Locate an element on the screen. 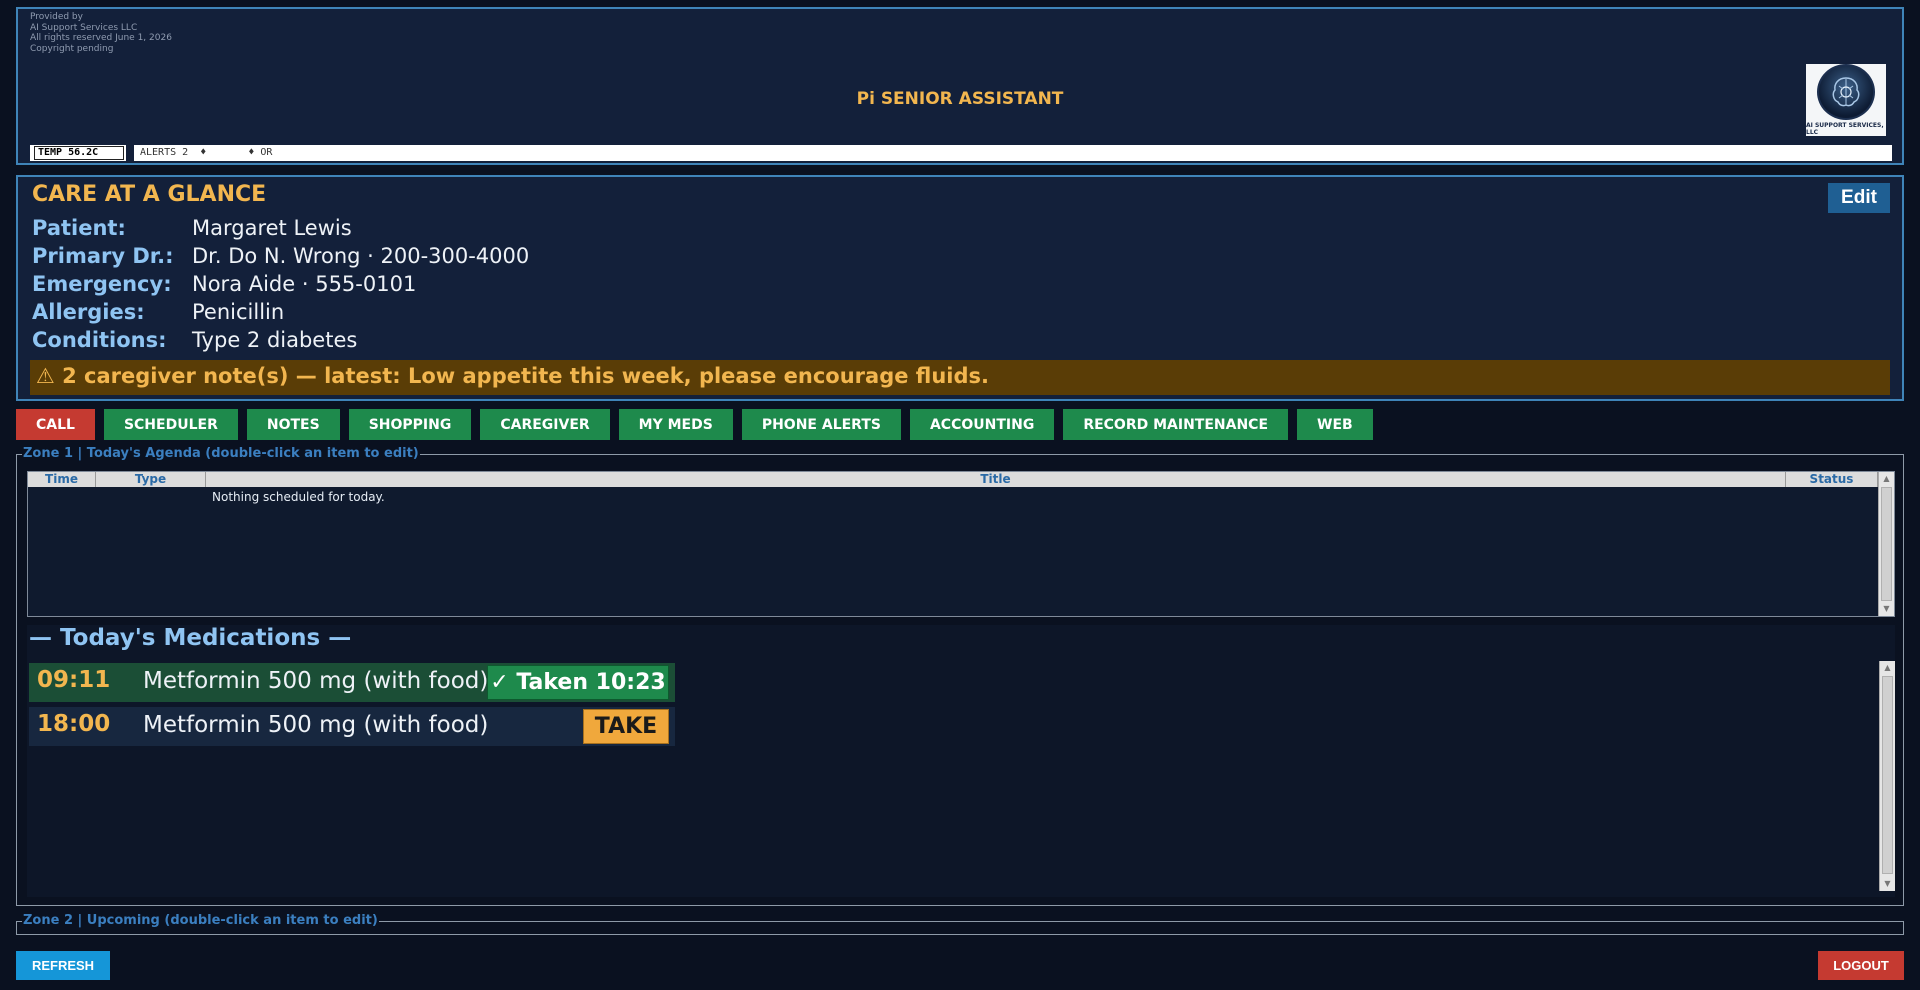 This screenshot has width=1920, height=990. agenda-scrollbar: ▲ ▼ is located at coordinates (1886, 544).